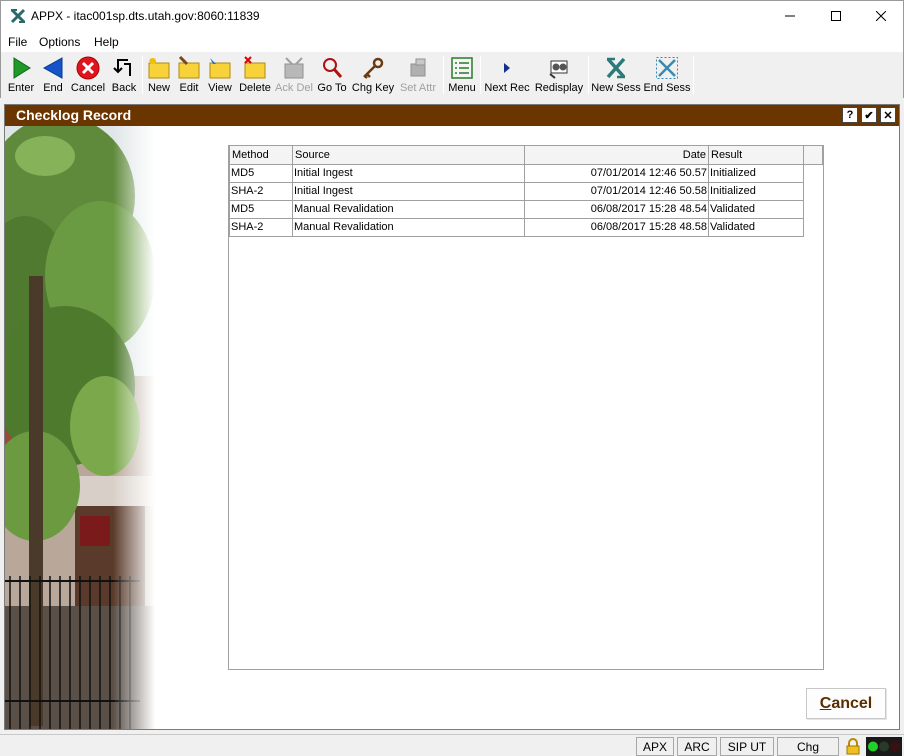 The height and width of the screenshot is (756, 904). I want to click on window-title: APPX - itac001sp.dts.utah.gov:8060:11839, so click(145, 16).